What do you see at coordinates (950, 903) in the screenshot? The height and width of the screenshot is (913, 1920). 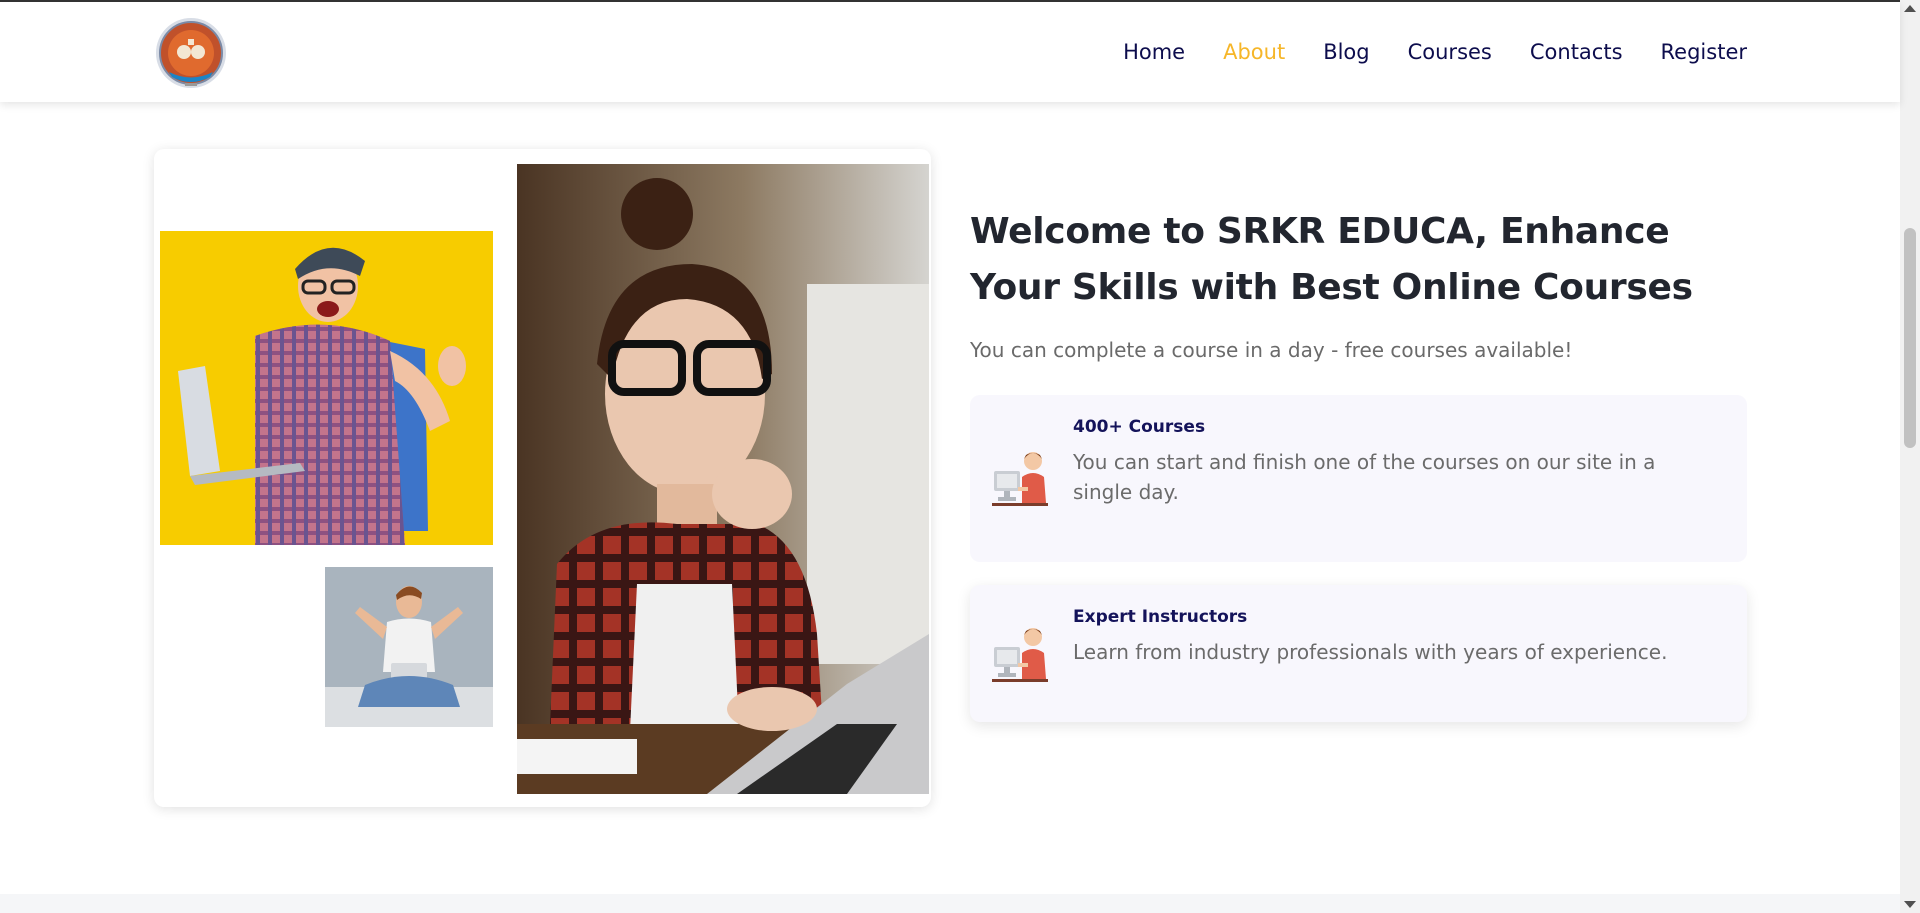 I see `next-section-band` at bounding box center [950, 903].